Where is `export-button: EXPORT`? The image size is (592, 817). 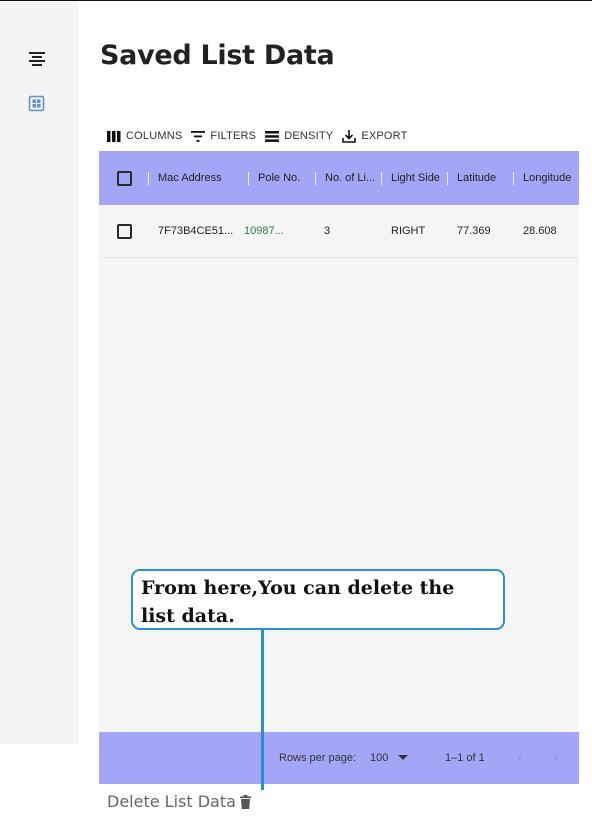
export-button: EXPORT is located at coordinates (375, 136).